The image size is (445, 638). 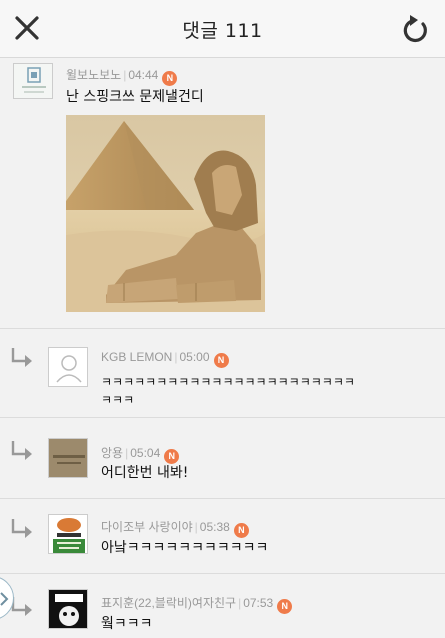 I want to click on comment-time: 05:04, so click(x=145, y=453).